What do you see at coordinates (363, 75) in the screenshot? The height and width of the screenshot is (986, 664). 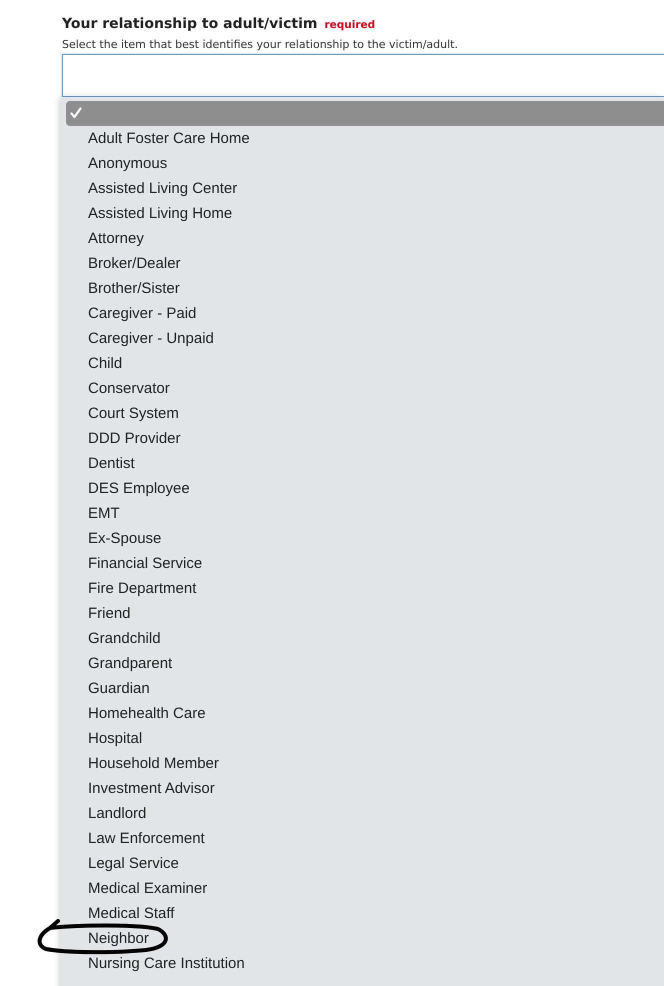 I see `select-field` at bounding box center [363, 75].